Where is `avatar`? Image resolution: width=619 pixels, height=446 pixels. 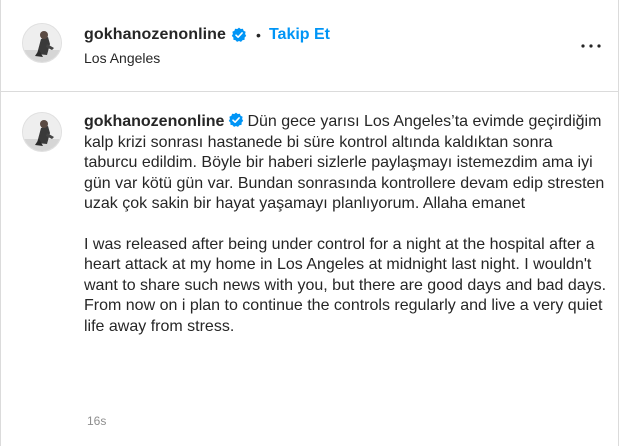
avatar is located at coordinates (42, 43).